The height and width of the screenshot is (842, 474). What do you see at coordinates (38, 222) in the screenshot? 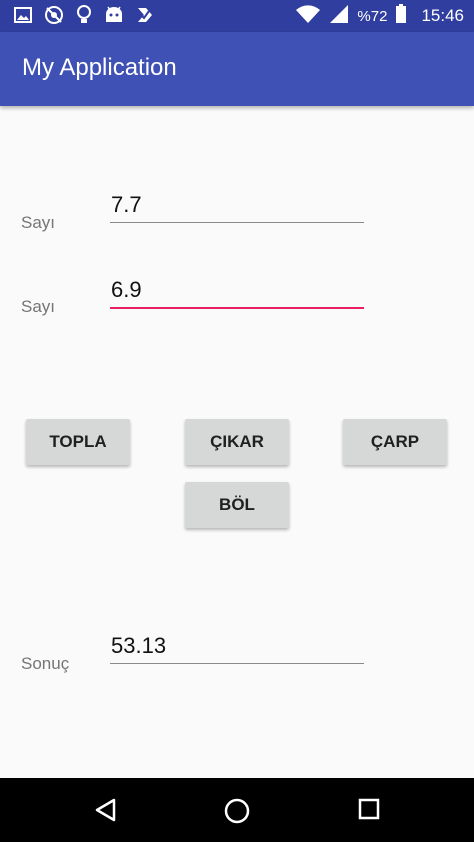
I see `first-number-label: Sayı` at bounding box center [38, 222].